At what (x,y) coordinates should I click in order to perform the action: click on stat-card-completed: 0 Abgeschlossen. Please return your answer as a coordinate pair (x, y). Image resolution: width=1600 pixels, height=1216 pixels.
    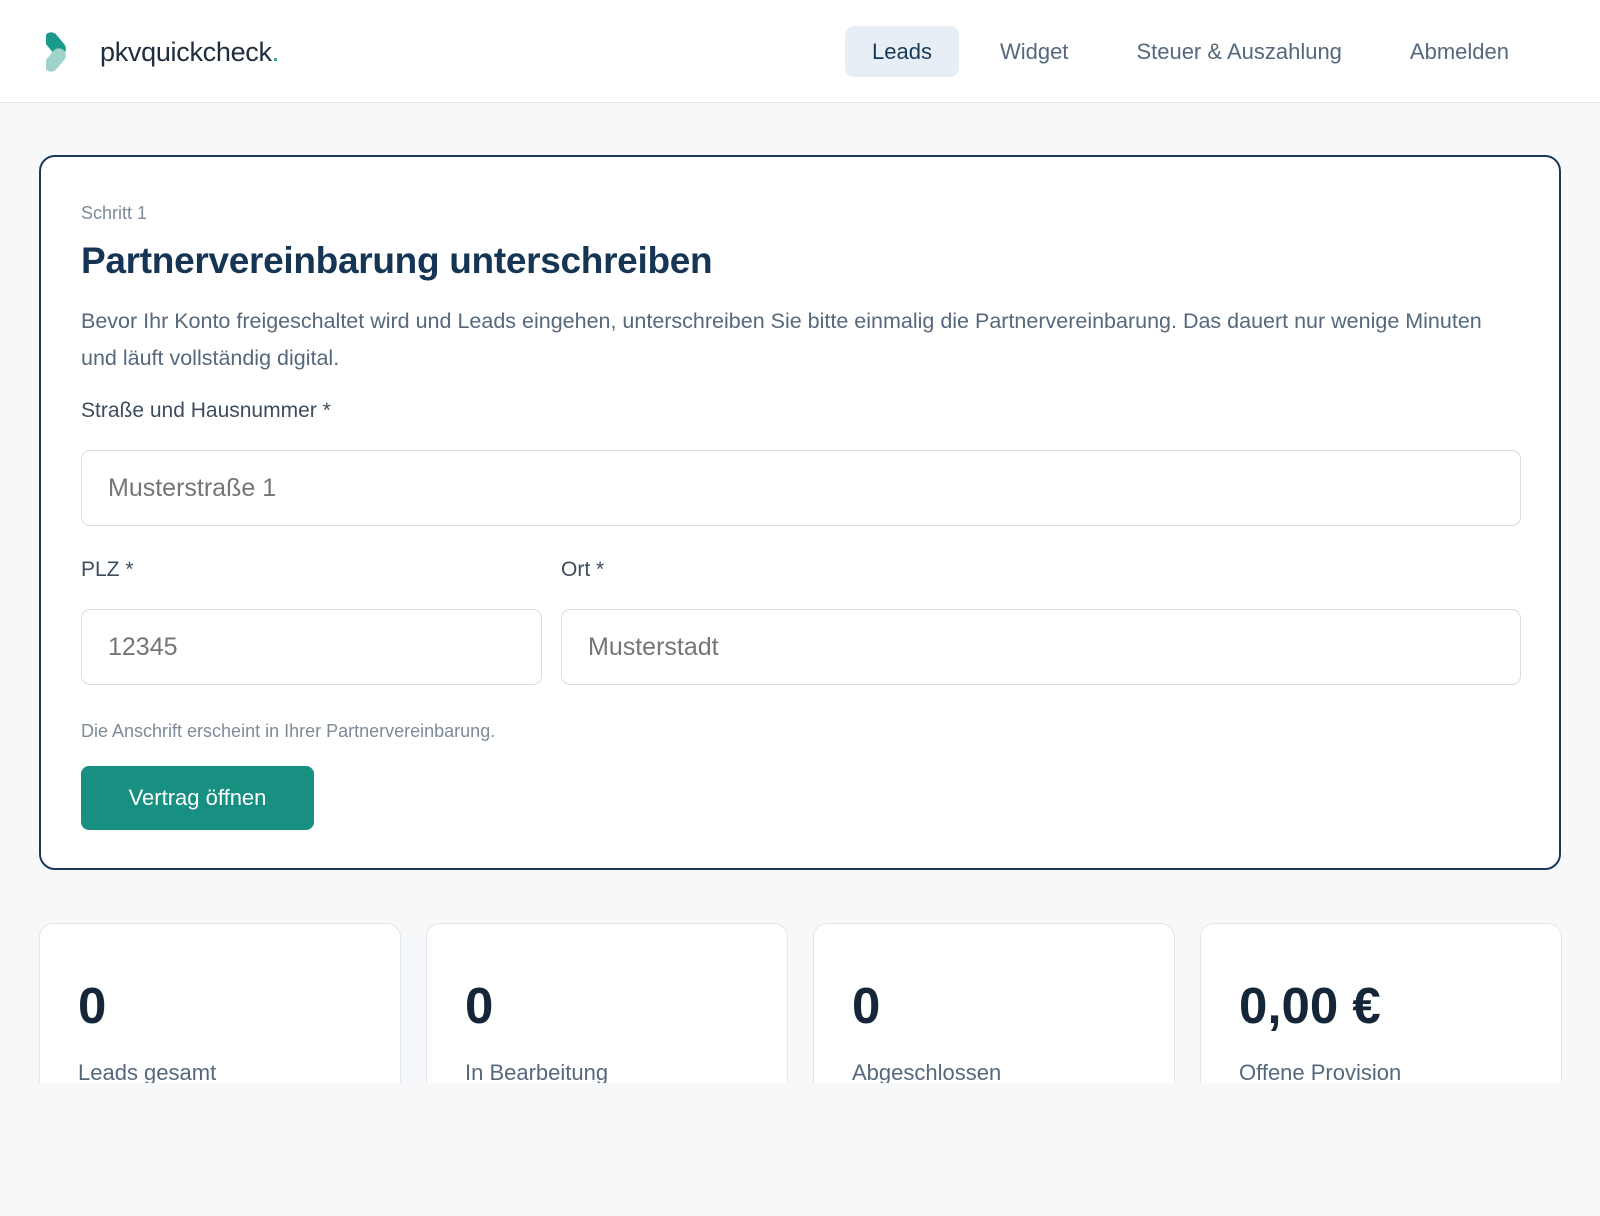
    Looking at the image, I should click on (994, 1003).